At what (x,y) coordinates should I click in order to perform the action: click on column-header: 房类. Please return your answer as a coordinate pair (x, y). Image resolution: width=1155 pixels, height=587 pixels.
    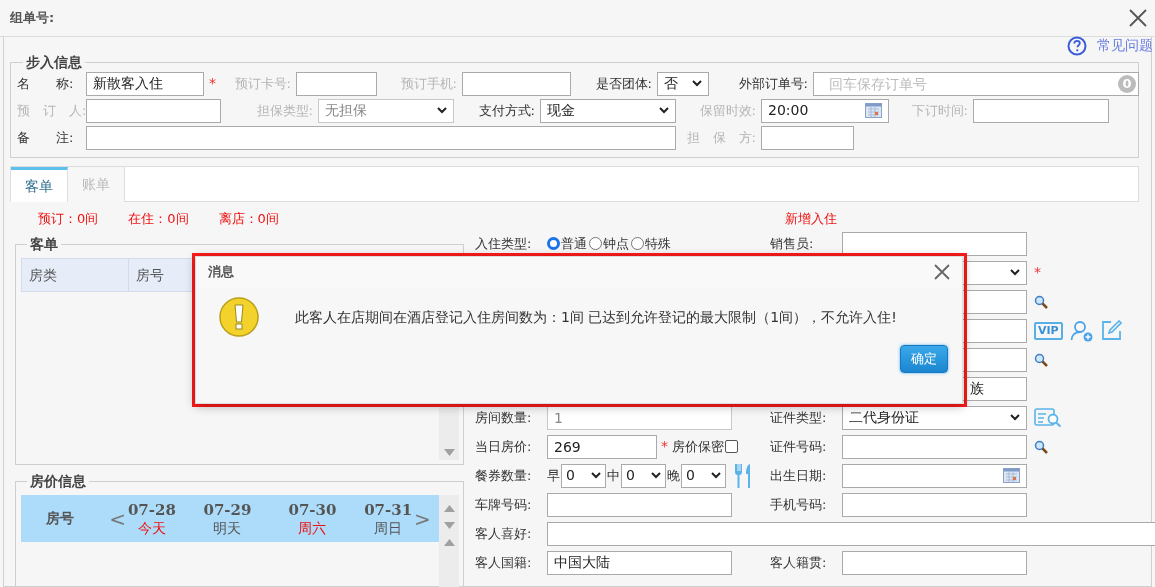
    Looking at the image, I should click on (75, 275).